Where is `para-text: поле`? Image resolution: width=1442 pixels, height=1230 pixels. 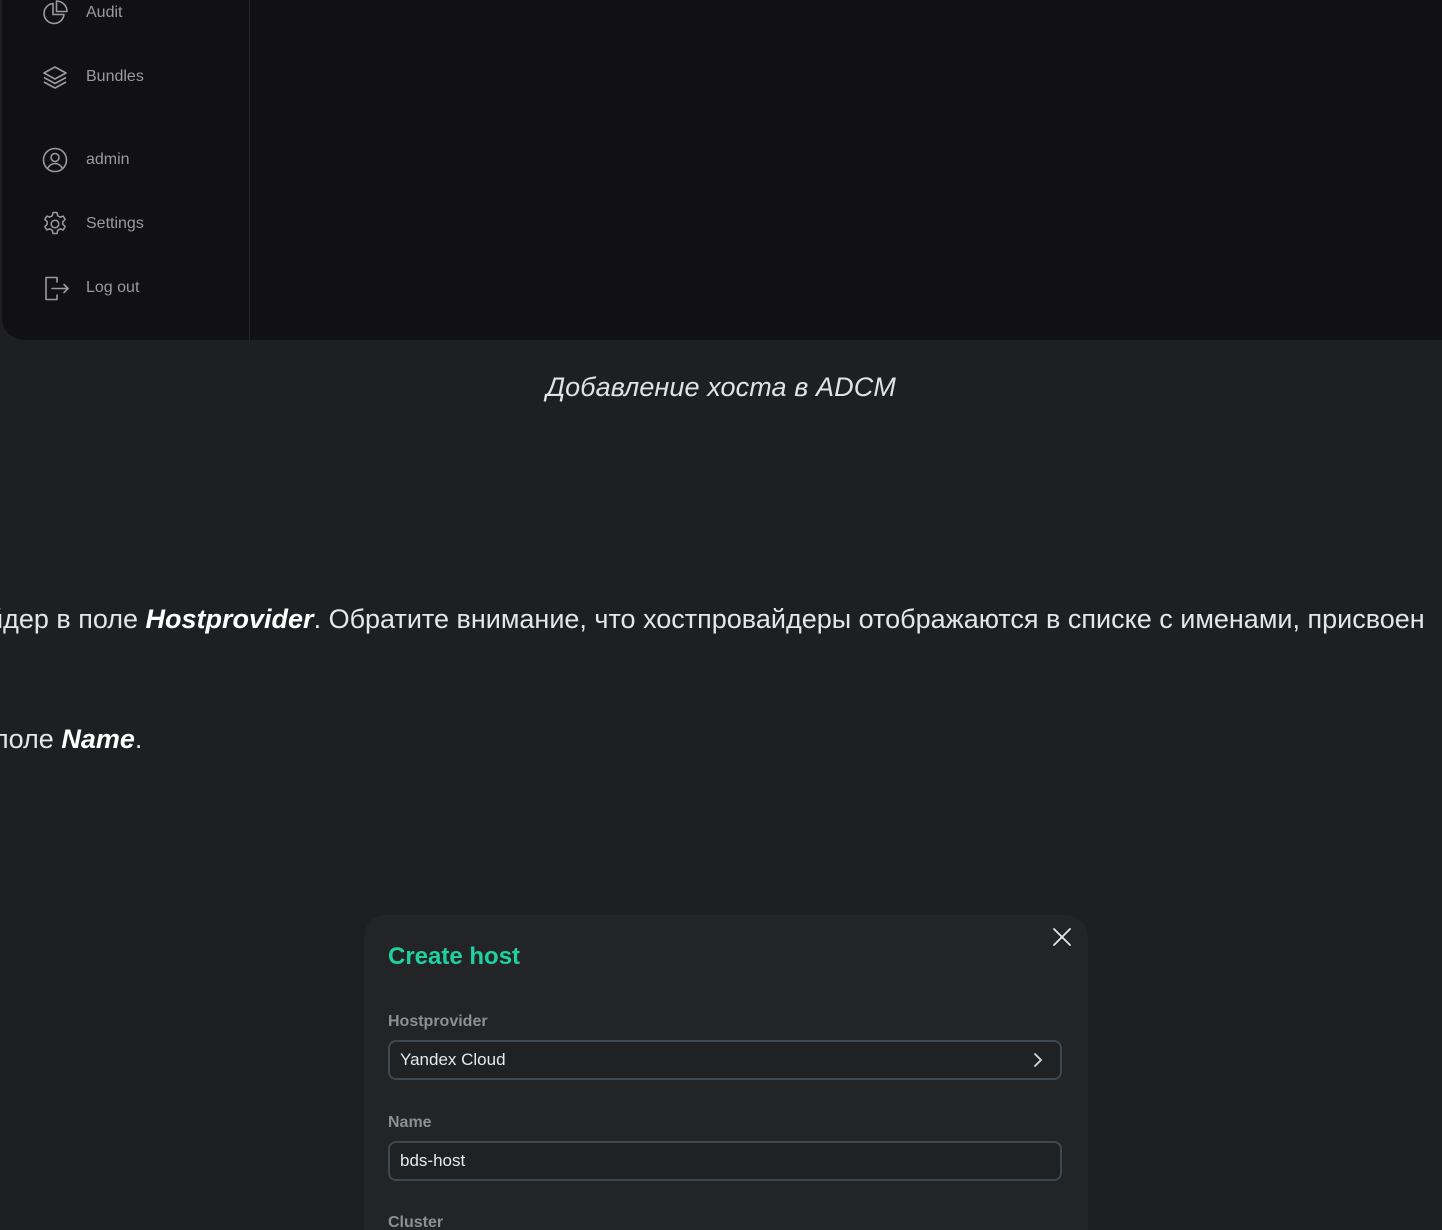
para-text: поле is located at coordinates (31, 739).